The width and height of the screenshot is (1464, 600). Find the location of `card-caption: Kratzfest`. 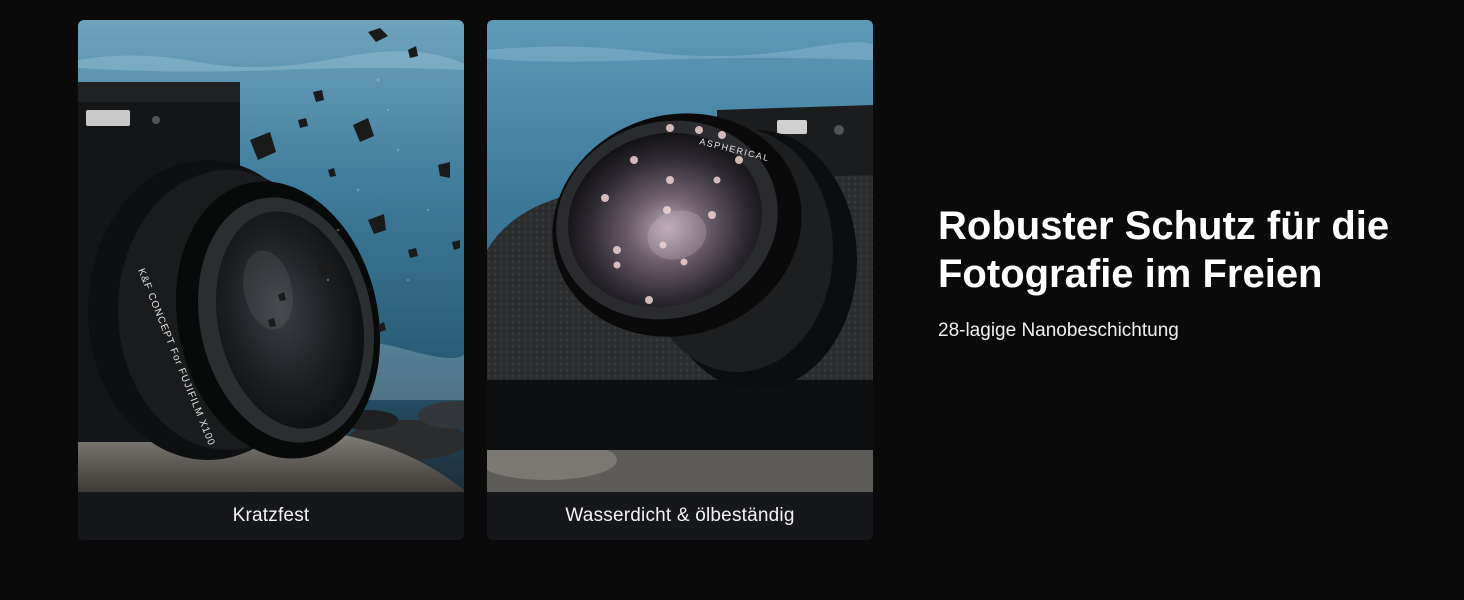

card-caption: Kratzfest is located at coordinates (271, 516).